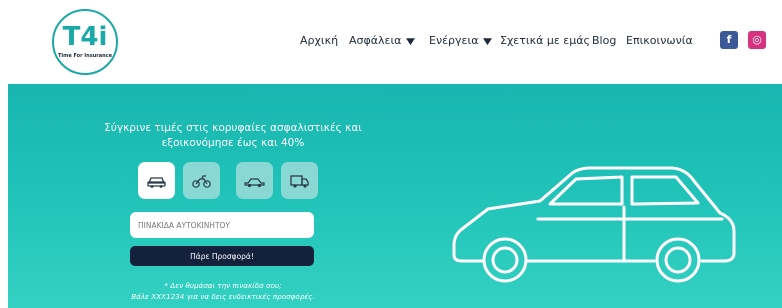 The height and width of the screenshot is (308, 782). I want to click on vehicle-type-tabs, so click(233, 181).